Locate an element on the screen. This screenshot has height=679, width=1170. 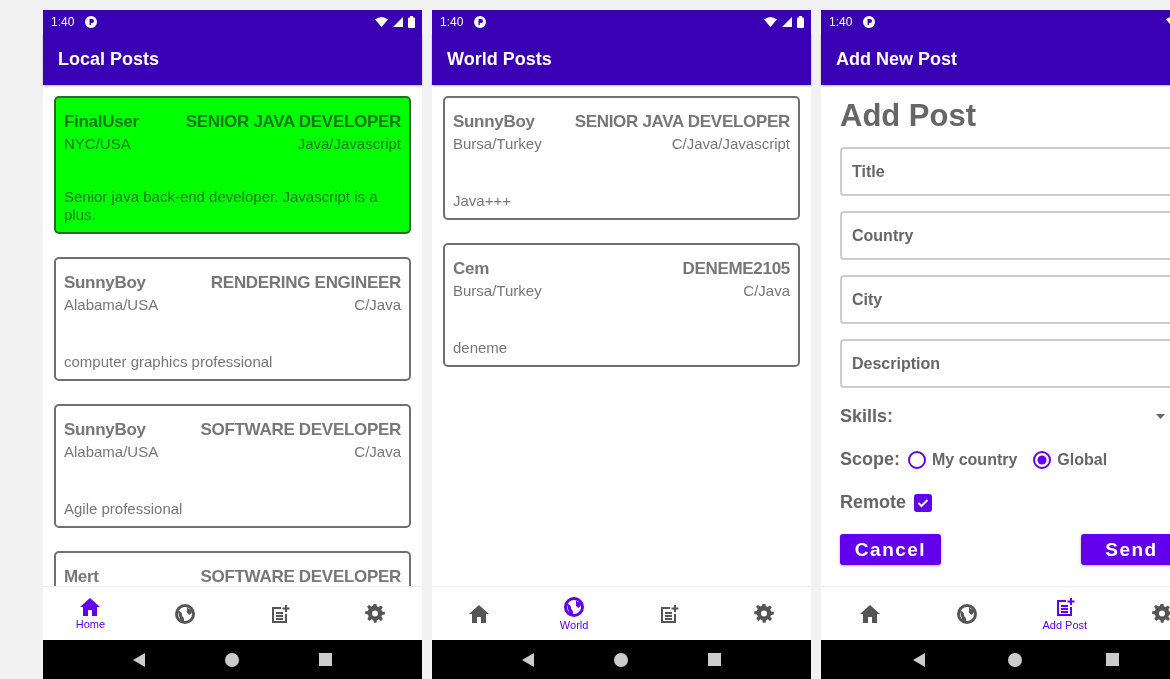
post-location: NYC/USA is located at coordinates (97, 143).